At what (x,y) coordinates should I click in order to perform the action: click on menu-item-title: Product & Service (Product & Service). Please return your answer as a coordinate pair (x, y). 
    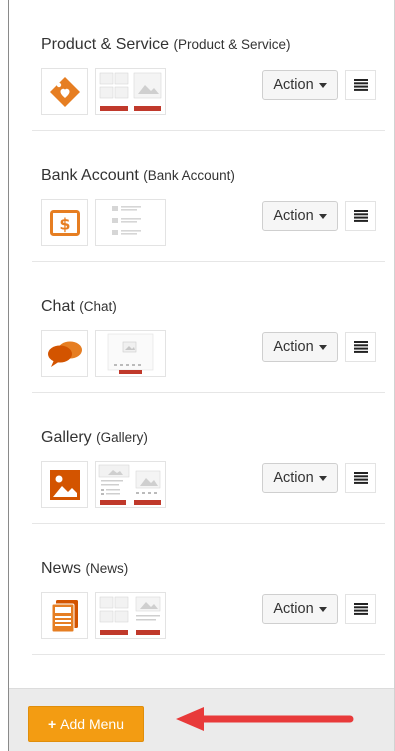
    Looking at the image, I should click on (166, 45).